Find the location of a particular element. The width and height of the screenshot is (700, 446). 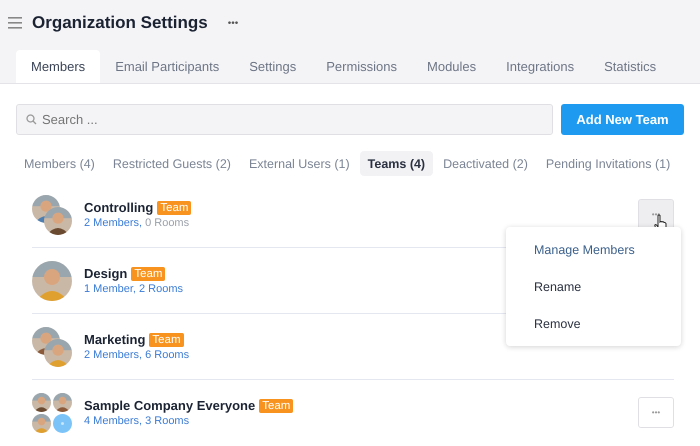

tab: Settings is located at coordinates (273, 66).